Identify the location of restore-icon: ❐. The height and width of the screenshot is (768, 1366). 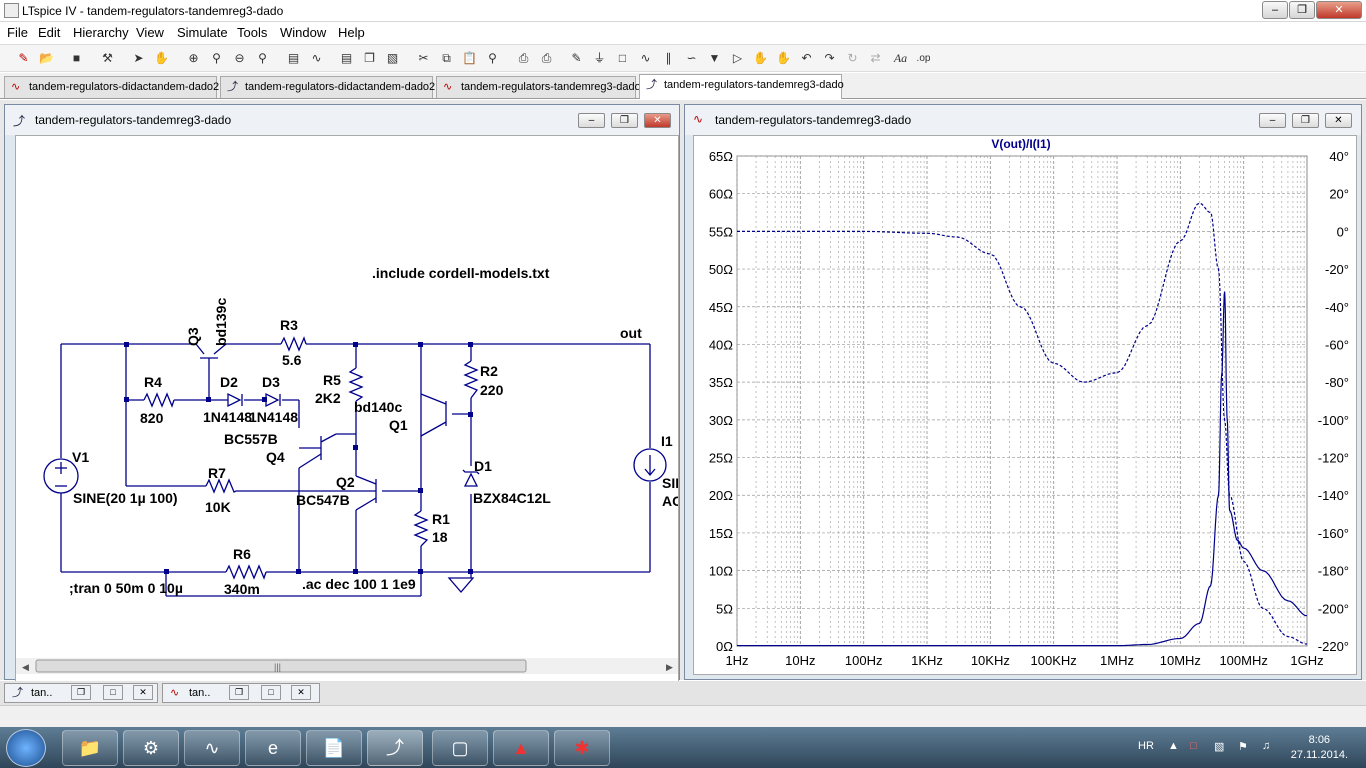
(239, 692).